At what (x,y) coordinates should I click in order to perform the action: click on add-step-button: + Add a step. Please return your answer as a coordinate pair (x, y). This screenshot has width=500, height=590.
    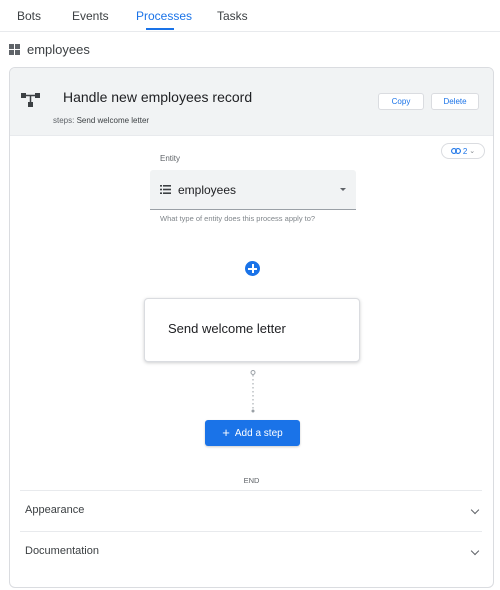
    Looking at the image, I should click on (252, 433).